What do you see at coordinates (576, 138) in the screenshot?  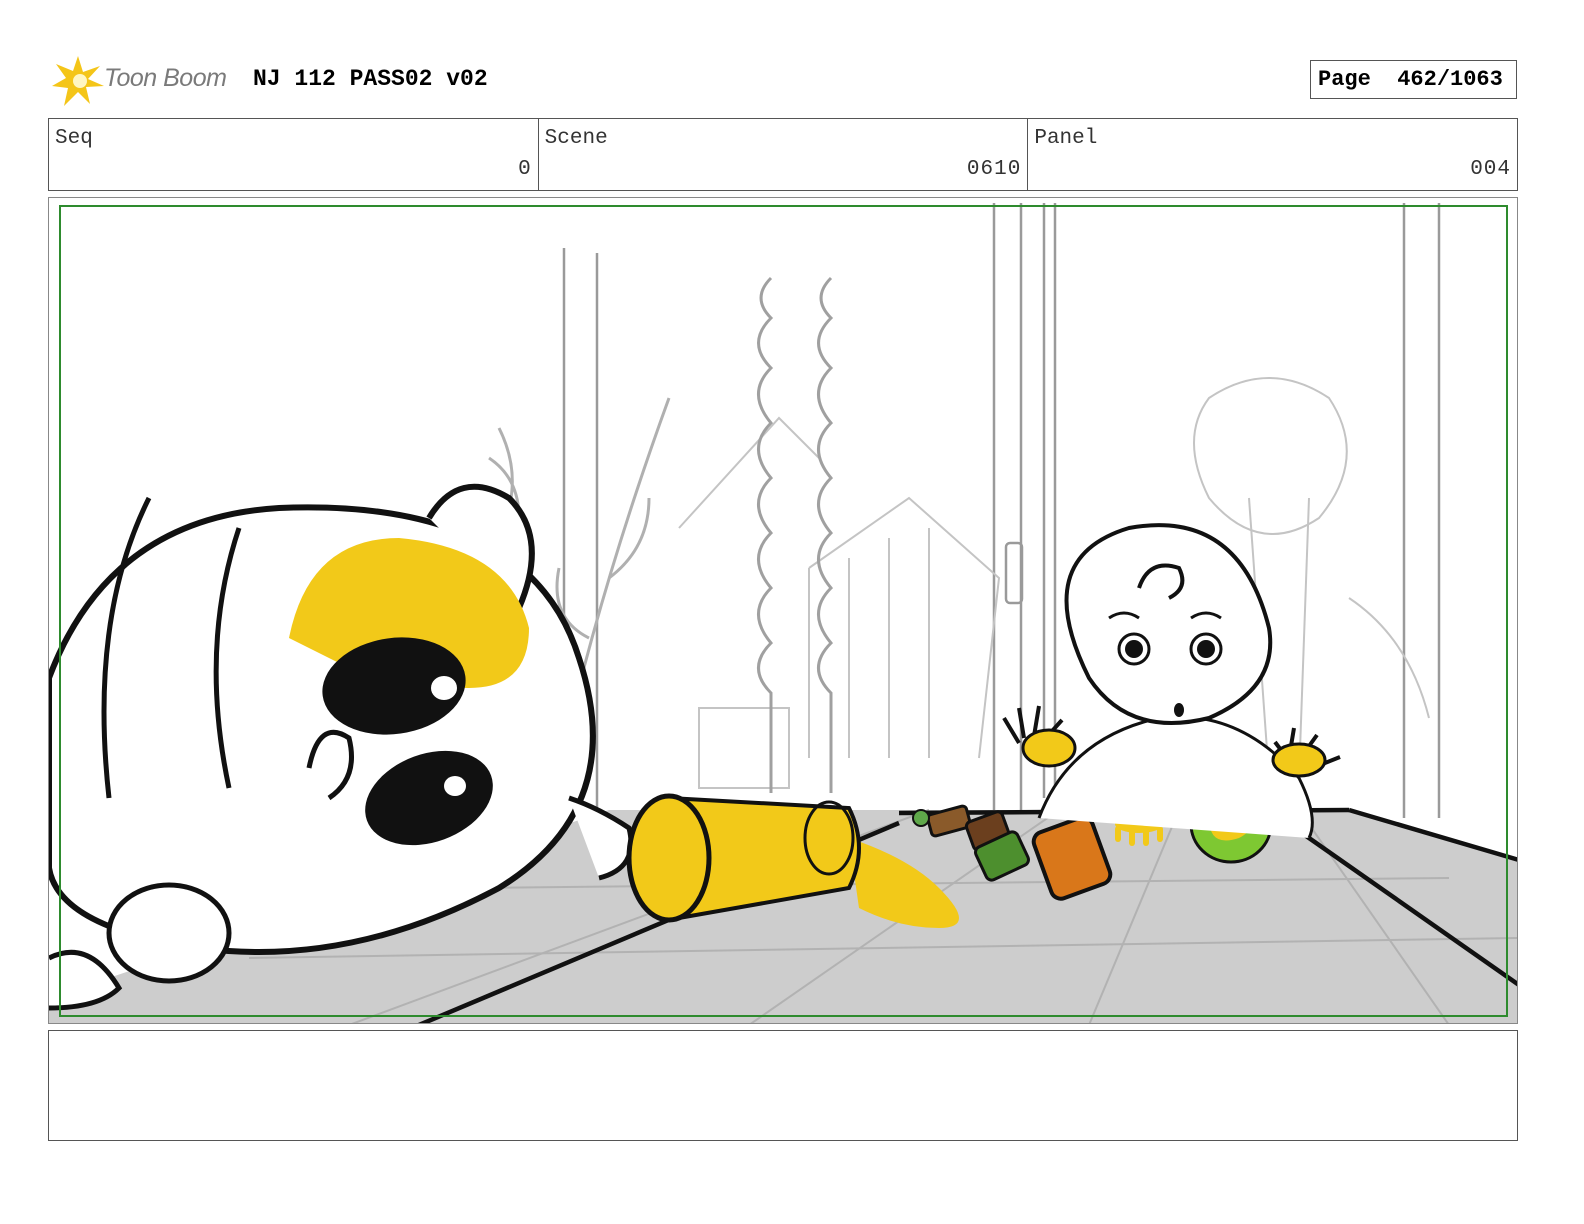 I see `scene-label: Scene` at bounding box center [576, 138].